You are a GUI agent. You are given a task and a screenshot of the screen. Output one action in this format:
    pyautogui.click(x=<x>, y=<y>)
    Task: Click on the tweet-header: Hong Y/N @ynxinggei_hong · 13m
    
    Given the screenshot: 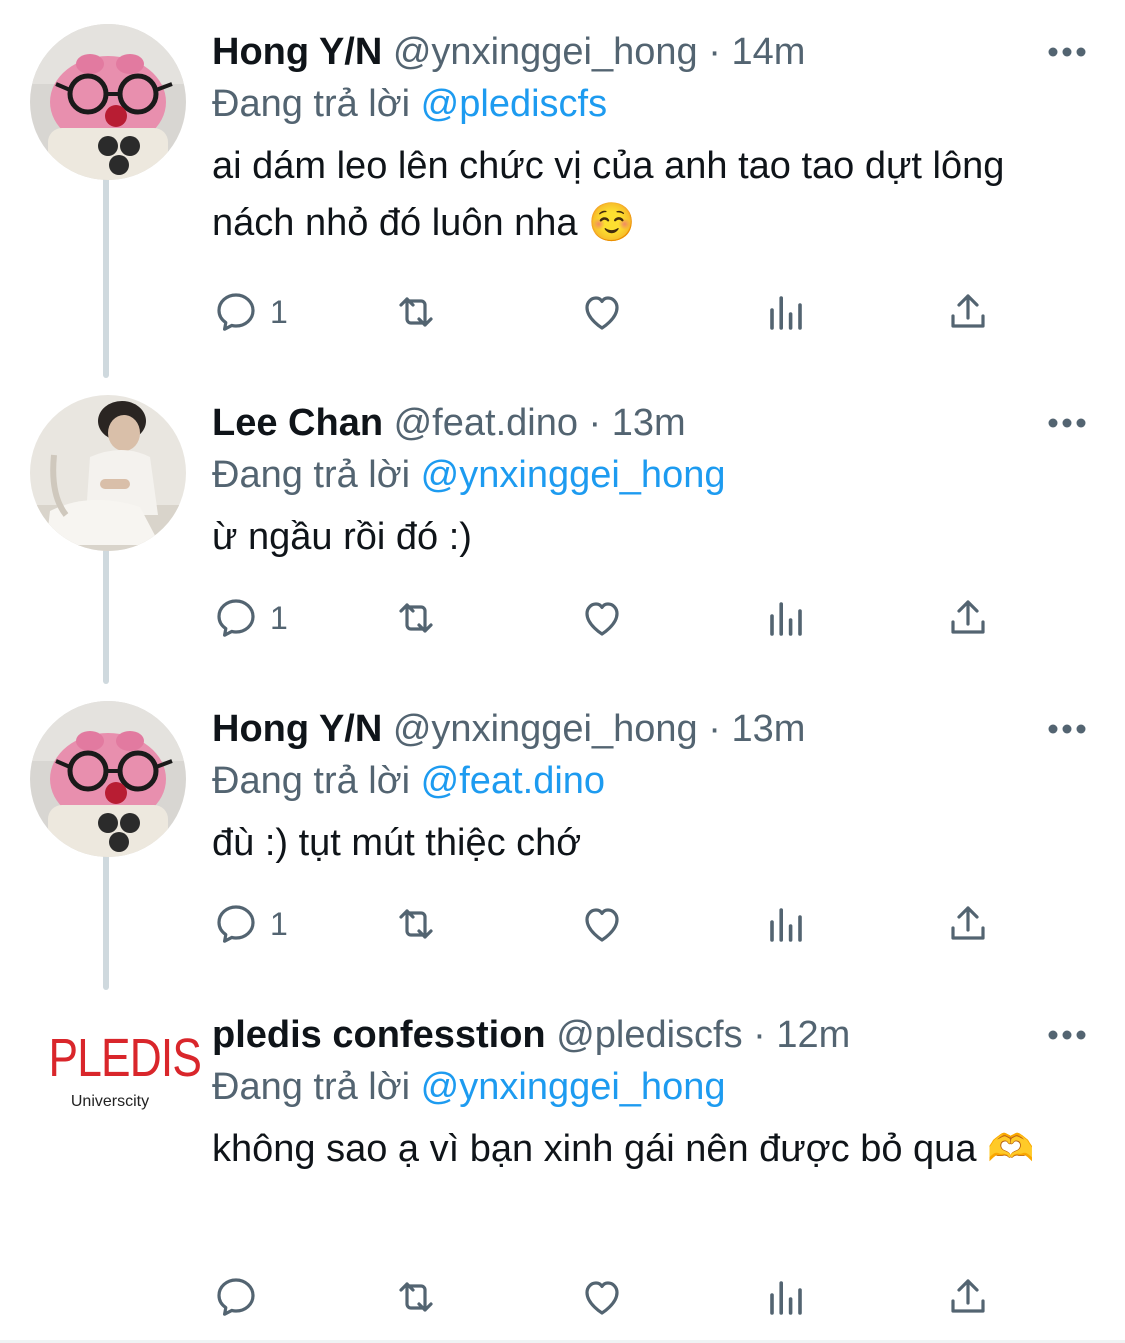 What is the action you would take?
    pyautogui.click(x=508, y=729)
    